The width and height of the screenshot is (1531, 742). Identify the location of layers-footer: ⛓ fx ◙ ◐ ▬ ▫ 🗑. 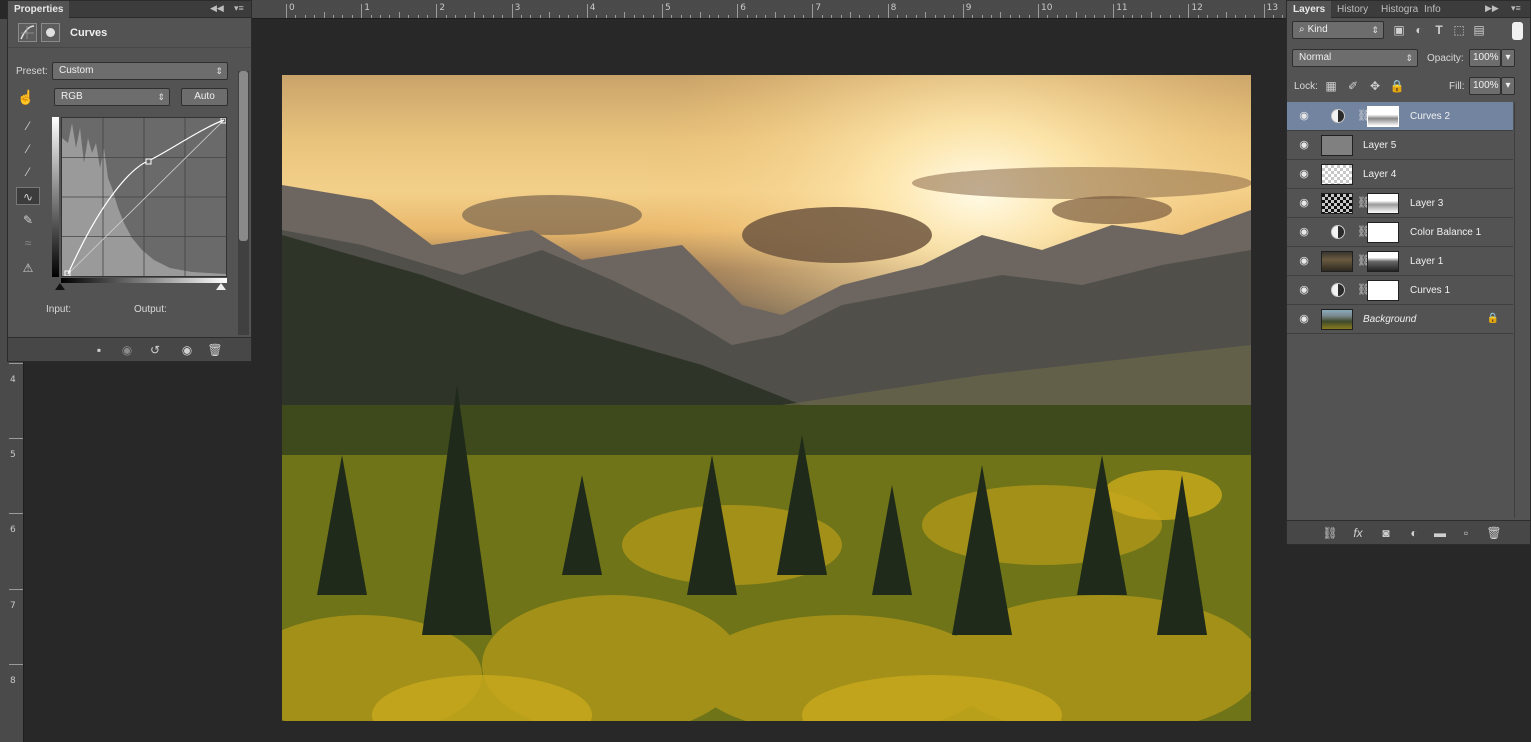
(1408, 532).